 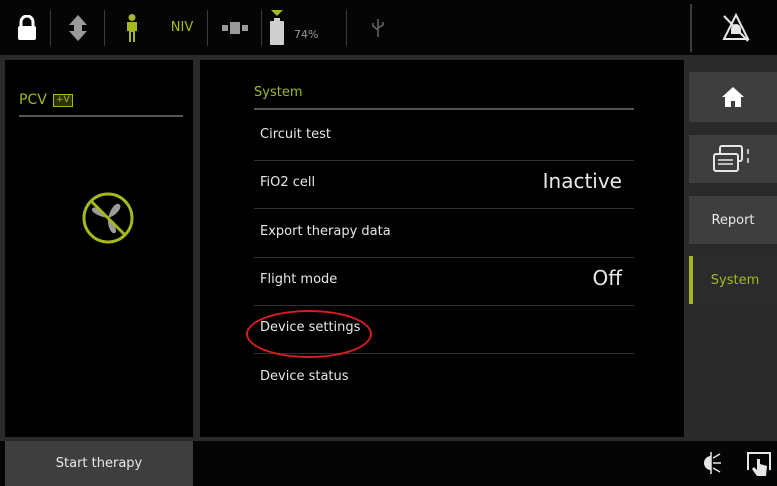 I want to click on battery-percent: 74%, so click(x=306, y=34).